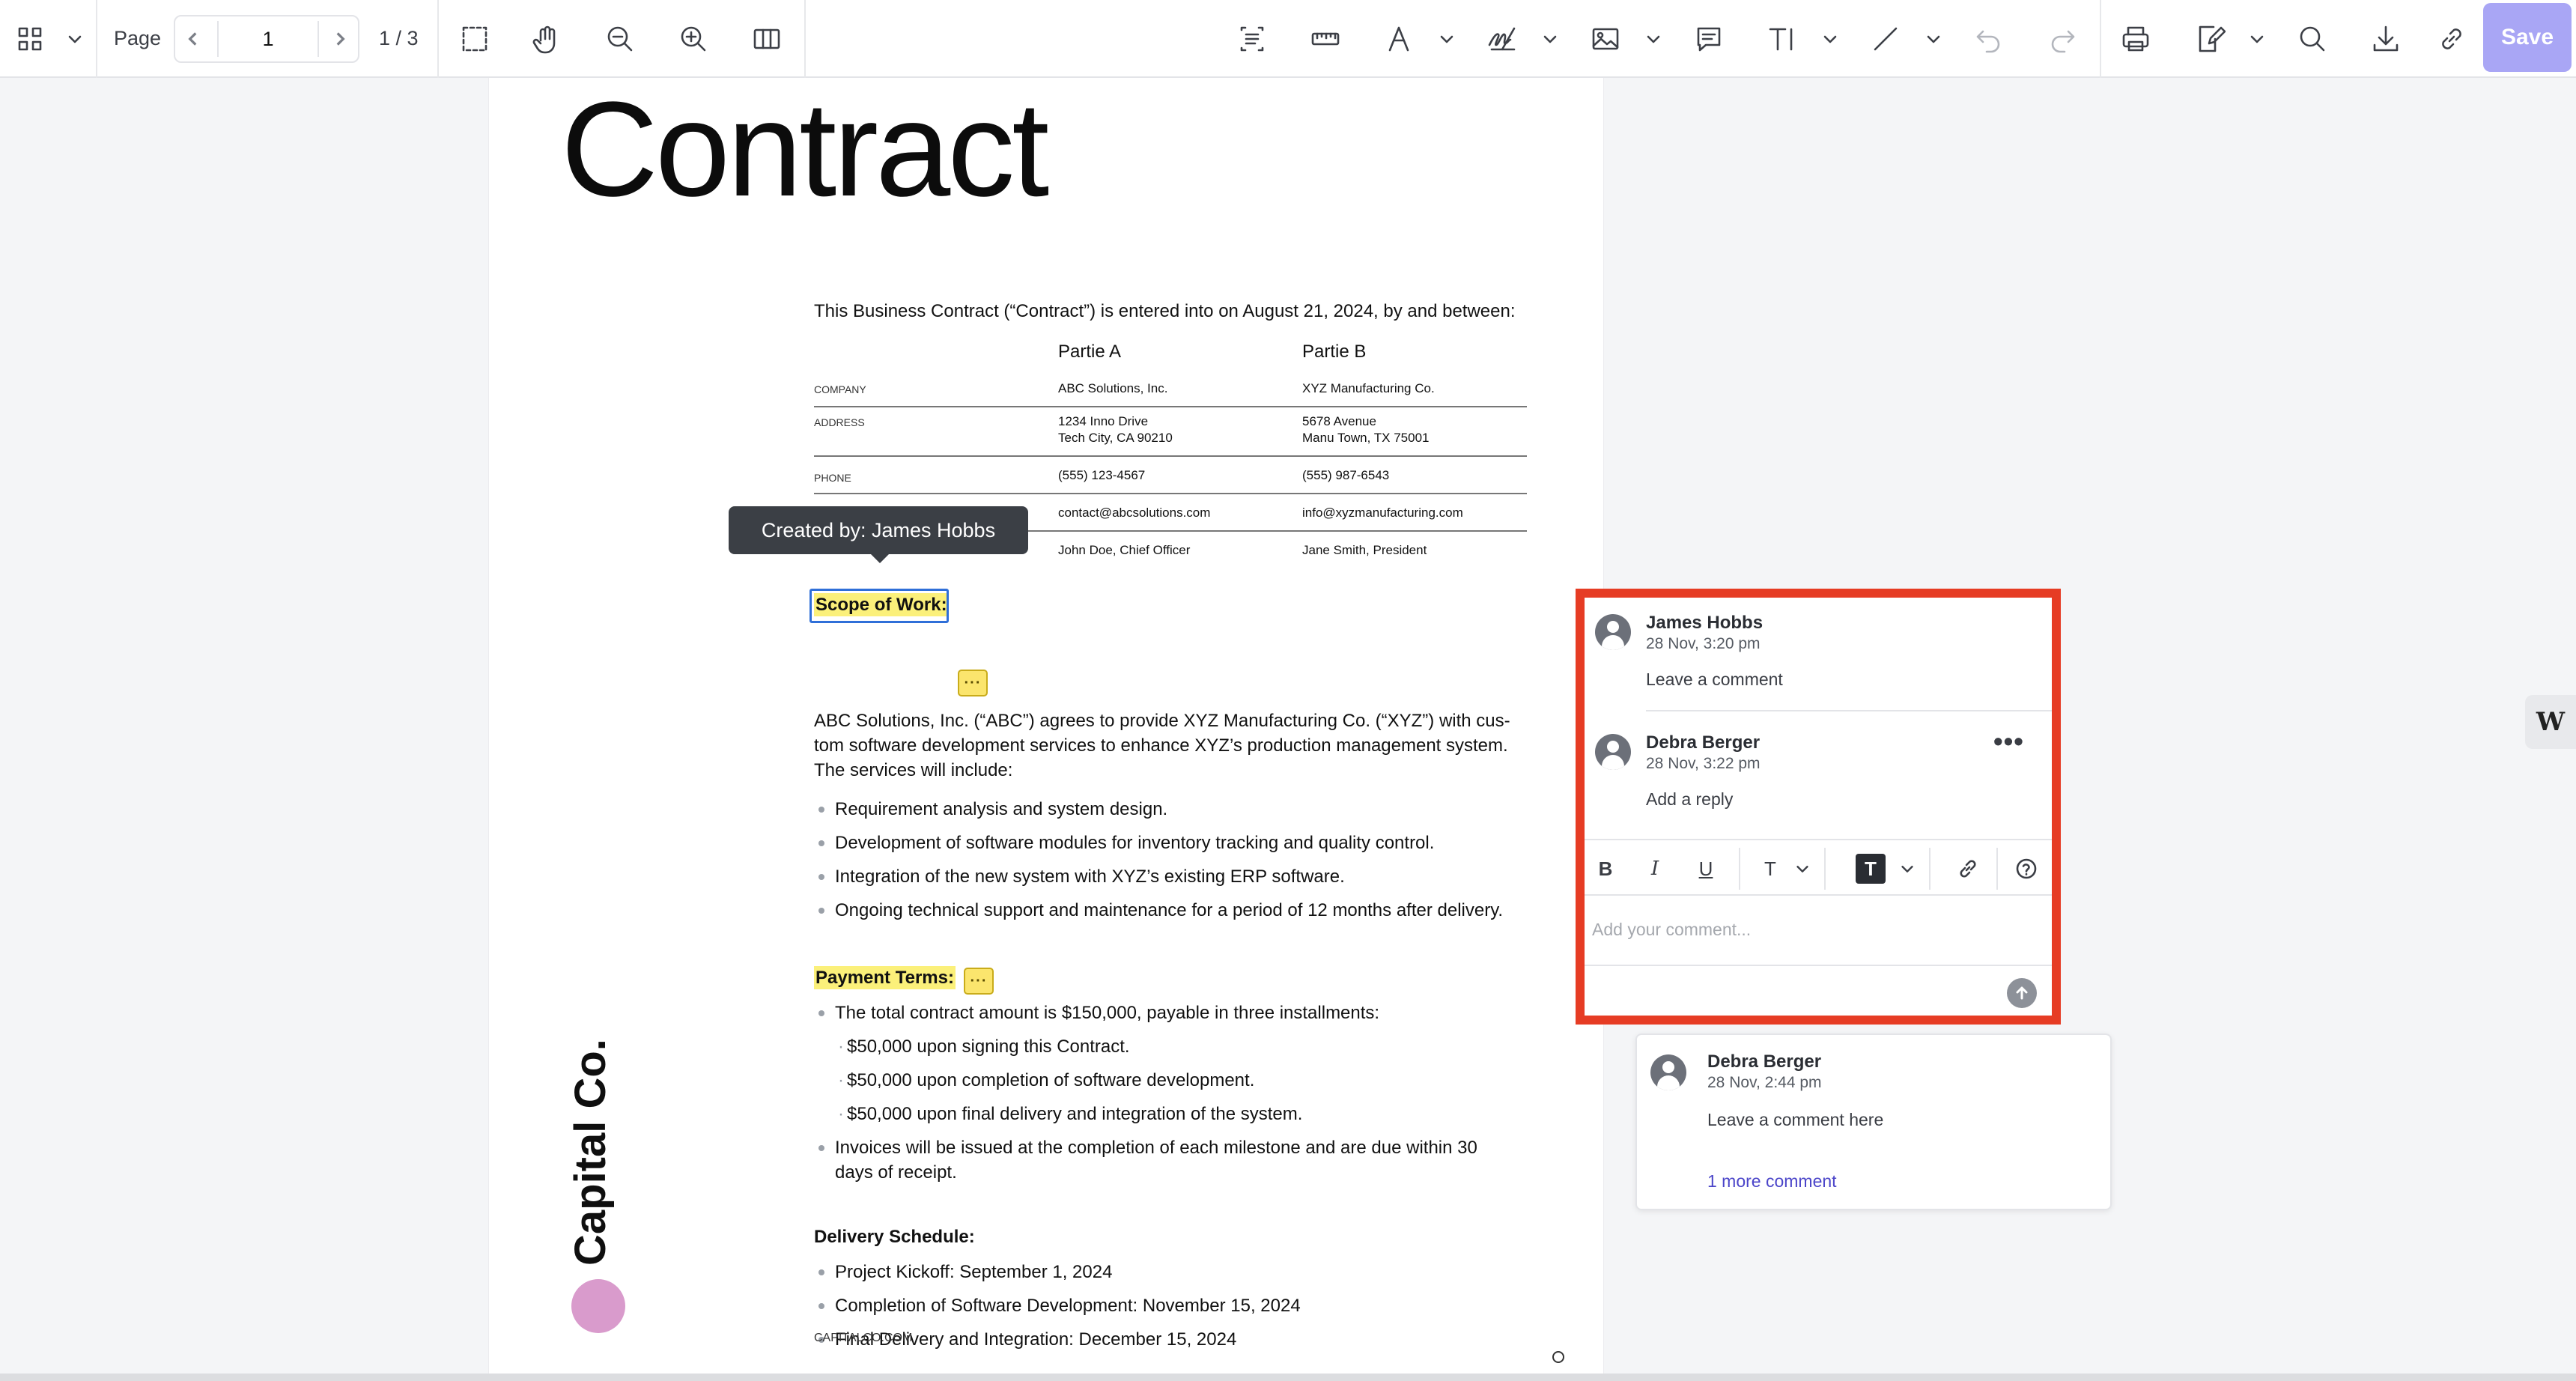  Describe the element at coordinates (693, 38) in the screenshot. I see `zoom-in-icon` at that location.